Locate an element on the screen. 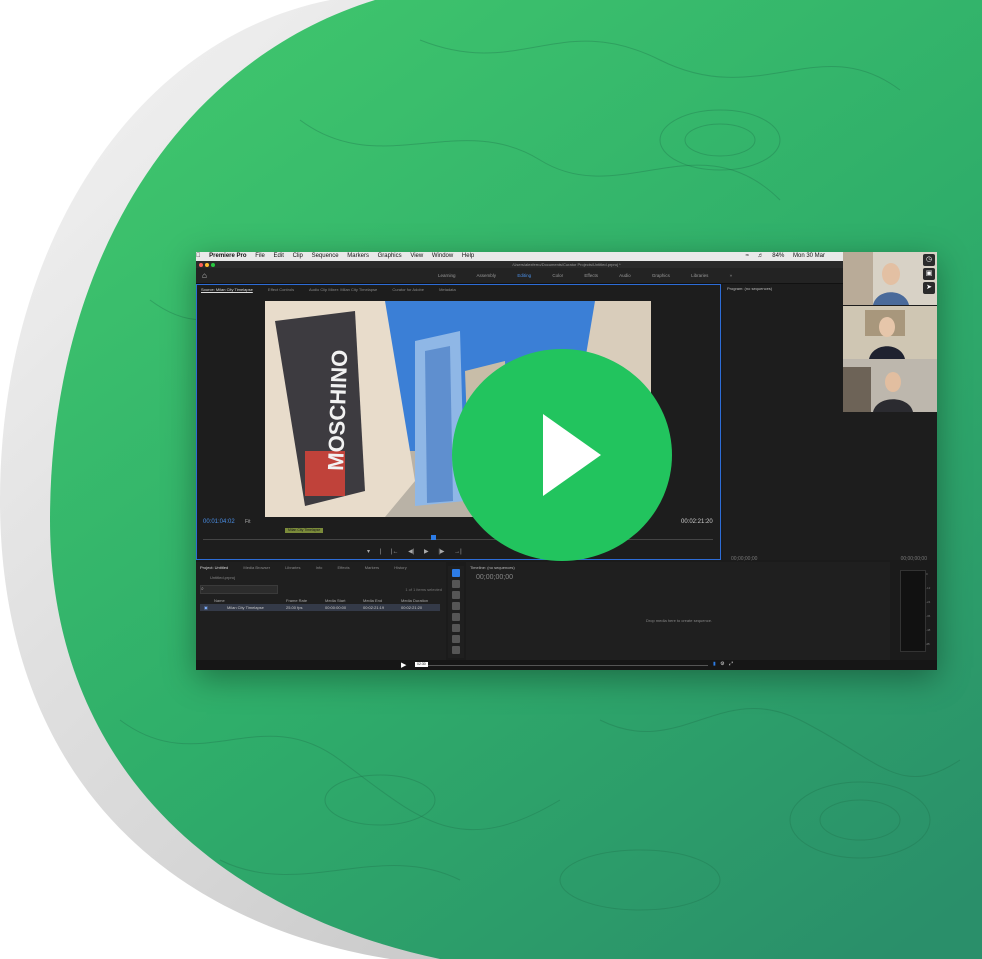 This screenshot has width=982, height=959. play-source-icon: ▶ is located at coordinates (426, 552).